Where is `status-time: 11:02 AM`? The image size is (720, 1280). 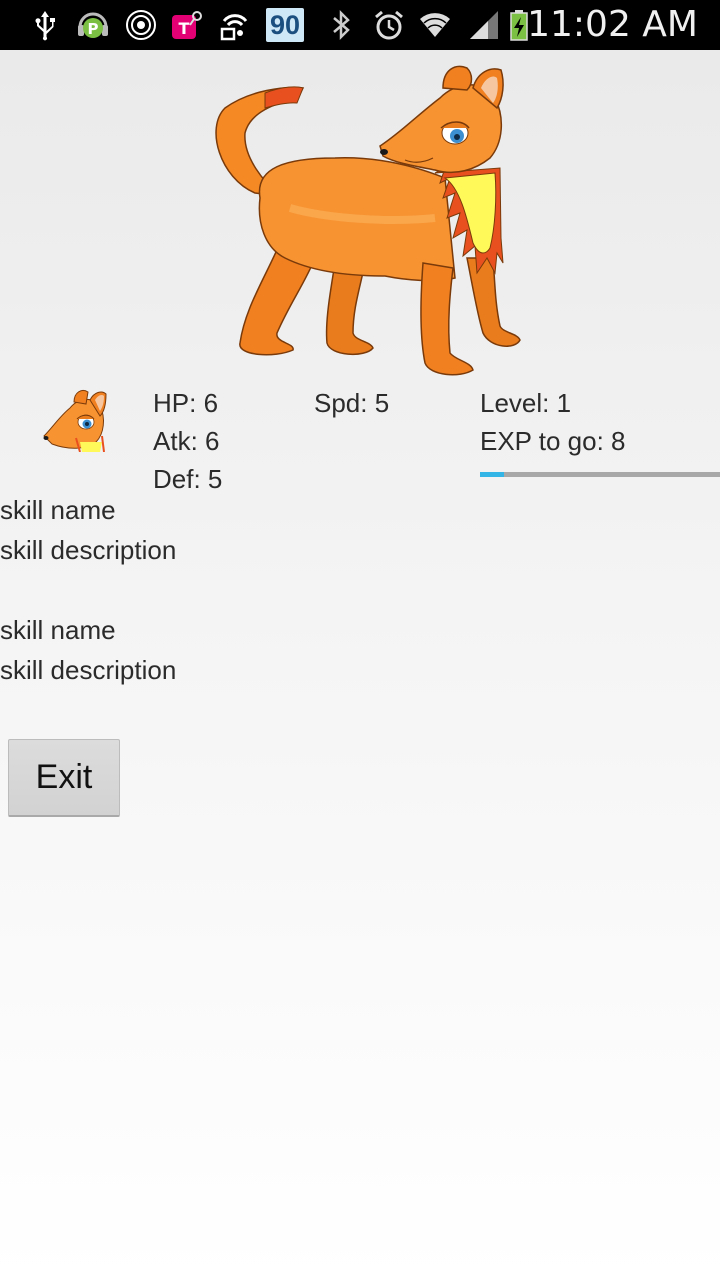 status-time: 11:02 AM is located at coordinates (612, 24).